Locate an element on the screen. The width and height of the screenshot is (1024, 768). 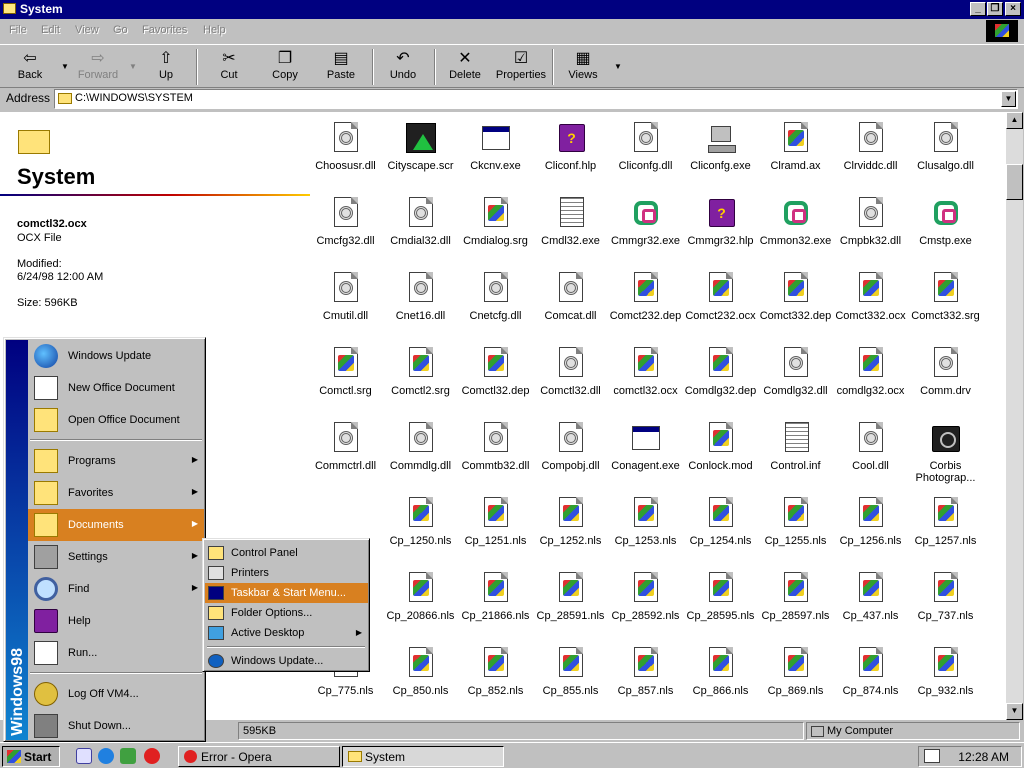
file-item: Cp_1251.nls is located at coordinates (495, 522).